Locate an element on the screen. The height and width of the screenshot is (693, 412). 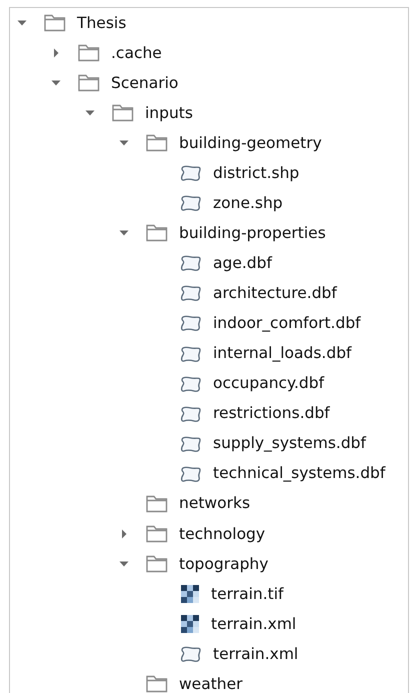
folder-name: building-properties is located at coordinates (252, 233).